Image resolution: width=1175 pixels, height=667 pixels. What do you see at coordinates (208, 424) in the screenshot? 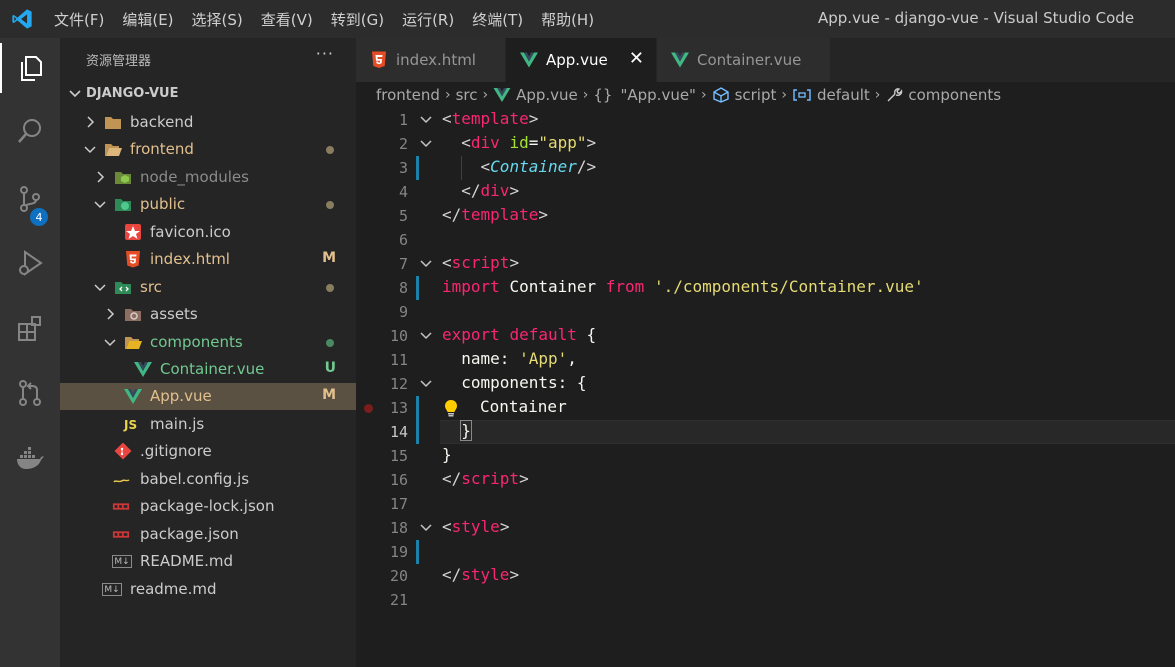
I see `tree-item-main-js: JS main.js` at bounding box center [208, 424].